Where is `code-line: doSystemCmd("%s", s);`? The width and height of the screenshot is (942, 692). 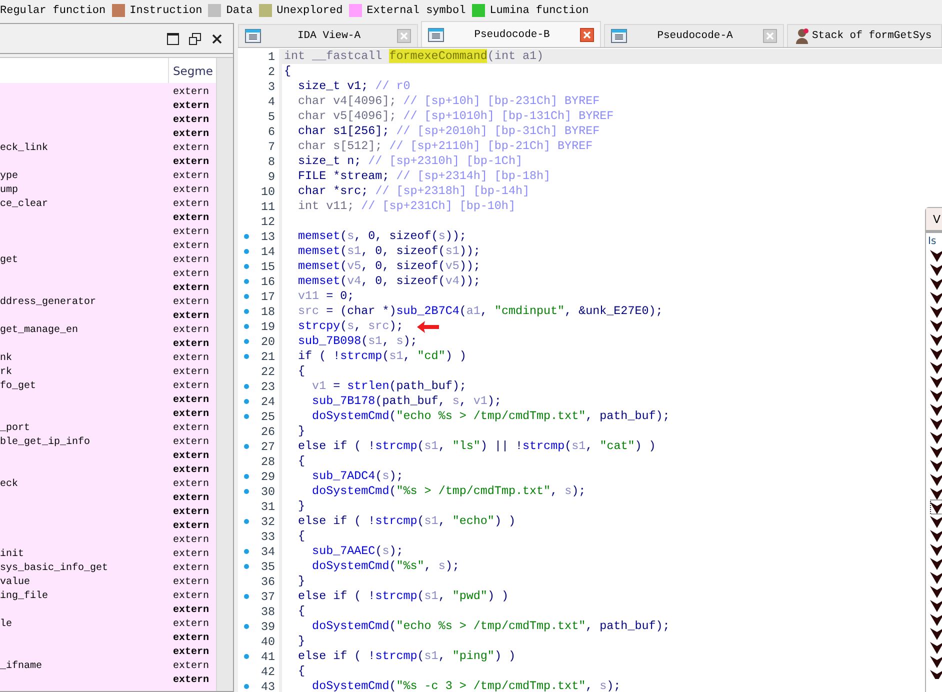
code-line: doSystemCmd("%s", s); is located at coordinates (385, 566).